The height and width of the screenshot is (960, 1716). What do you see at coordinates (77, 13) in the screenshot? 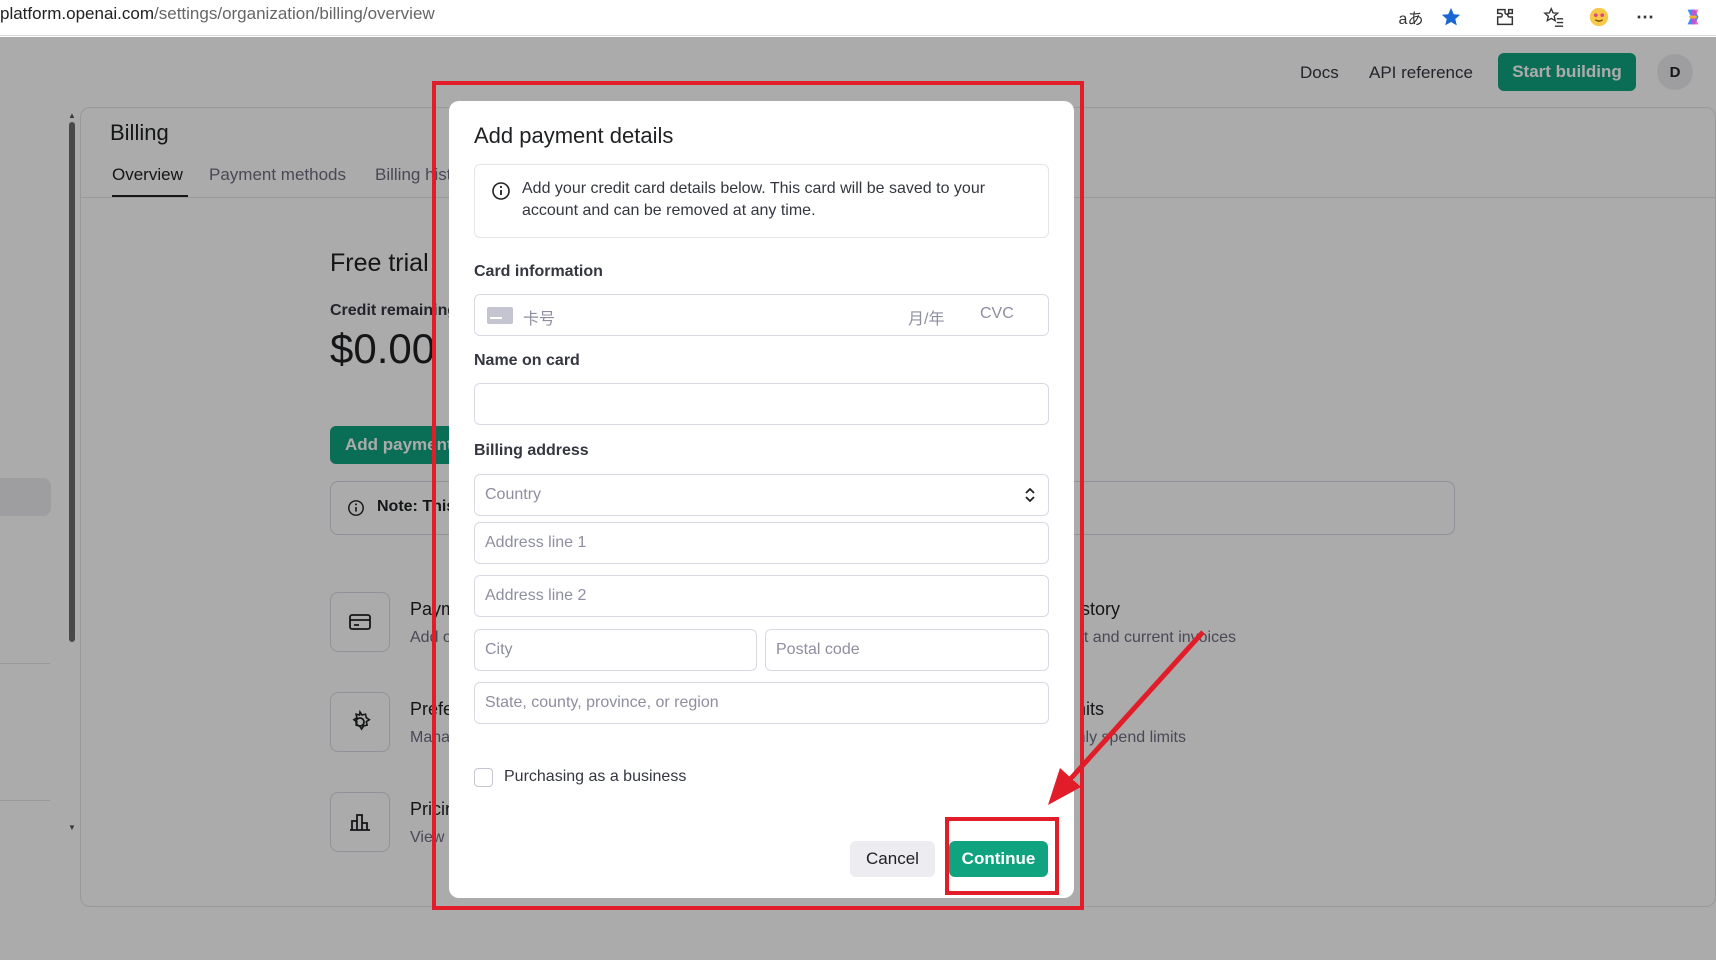
I see `url-host: platform.openai.com` at bounding box center [77, 13].